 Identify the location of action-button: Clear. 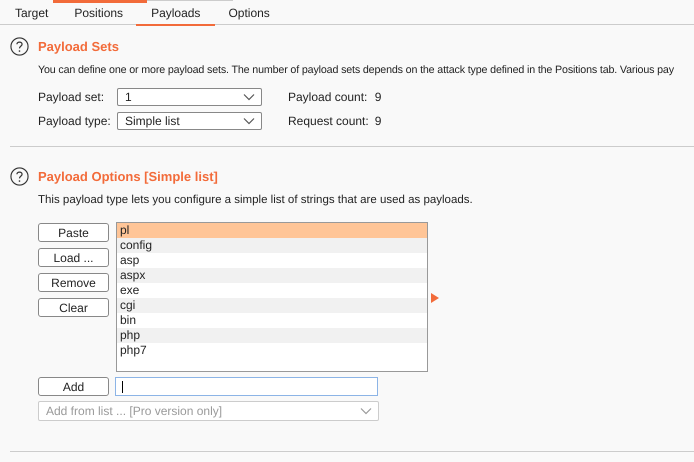
(73, 307).